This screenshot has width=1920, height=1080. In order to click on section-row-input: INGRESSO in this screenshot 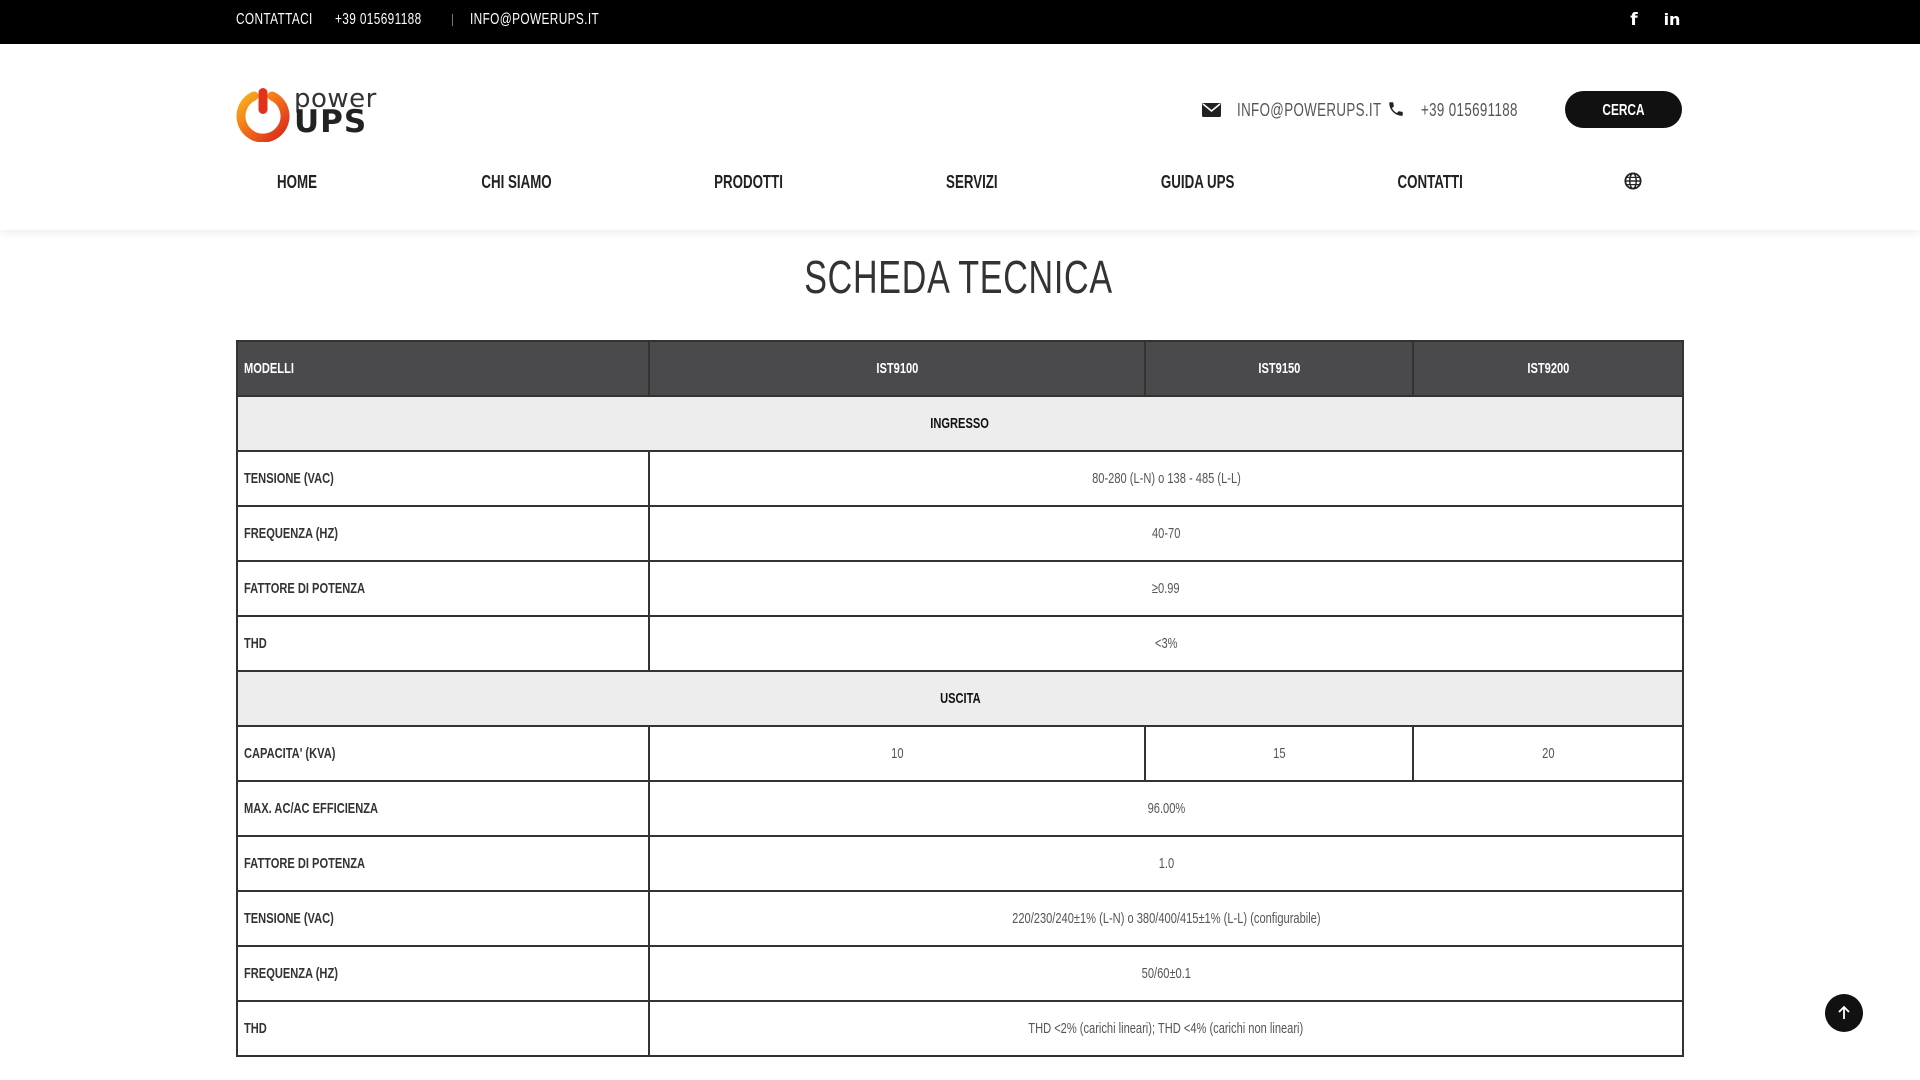, I will do `click(960, 423)`.